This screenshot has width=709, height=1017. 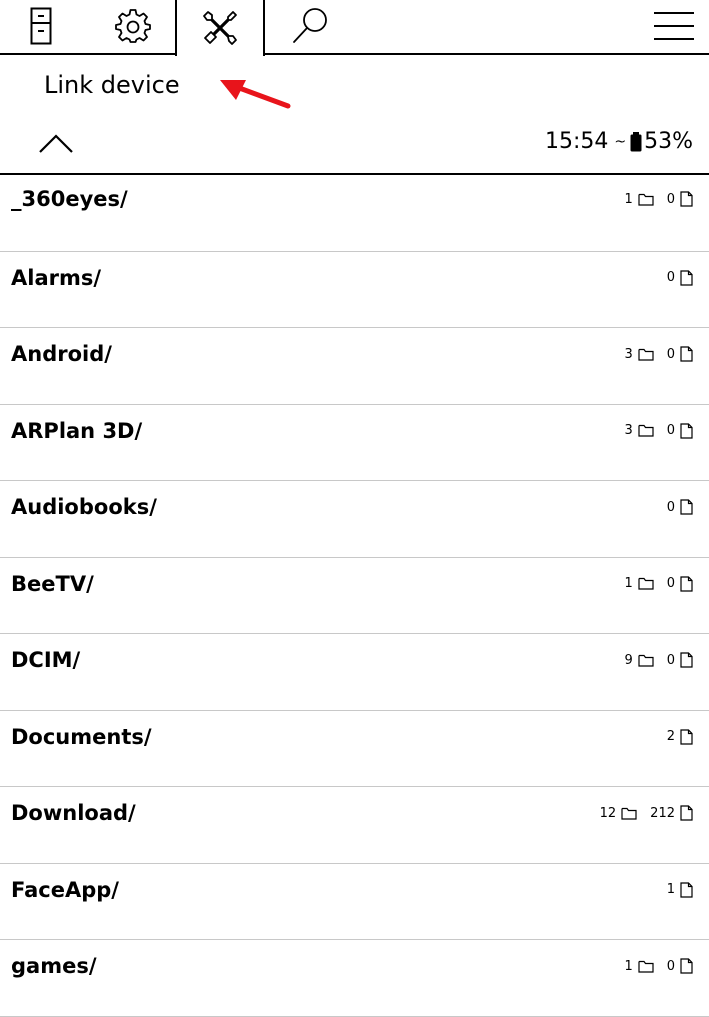 I want to click on search-icon, so click(x=310, y=25).